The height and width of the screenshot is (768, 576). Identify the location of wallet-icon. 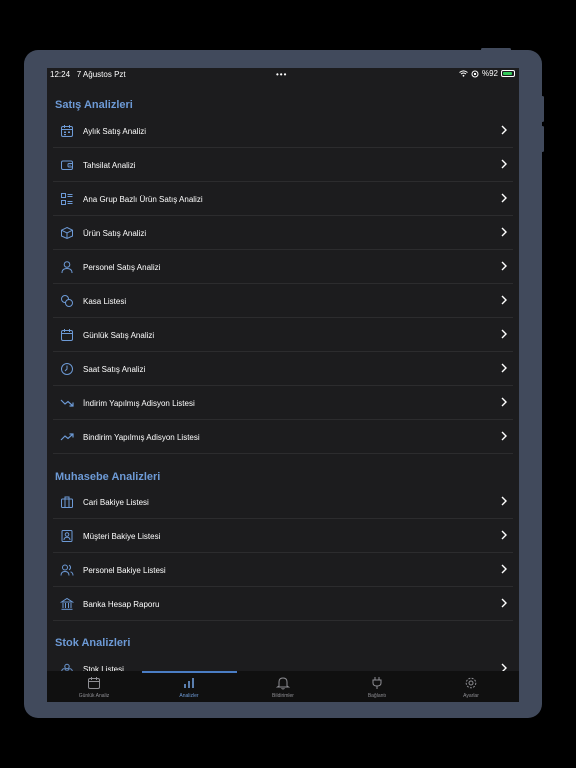
(67, 165).